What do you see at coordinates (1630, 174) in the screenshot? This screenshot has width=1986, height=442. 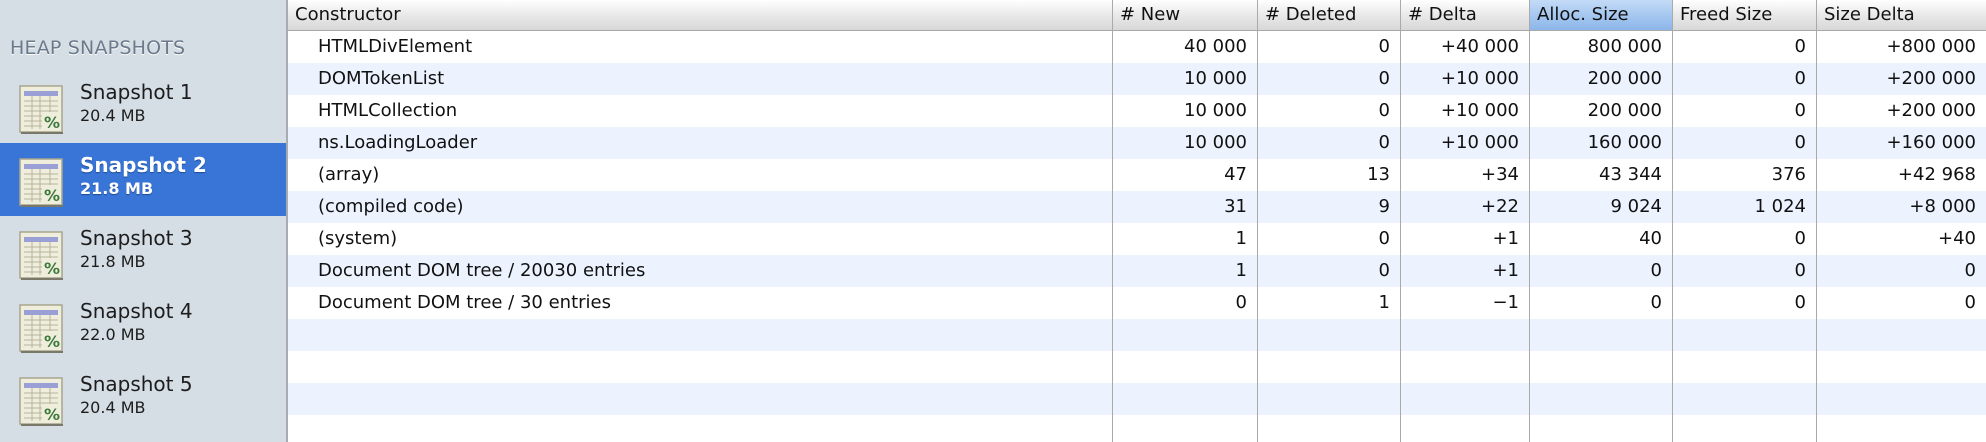 I see `value-cell: 43 344` at bounding box center [1630, 174].